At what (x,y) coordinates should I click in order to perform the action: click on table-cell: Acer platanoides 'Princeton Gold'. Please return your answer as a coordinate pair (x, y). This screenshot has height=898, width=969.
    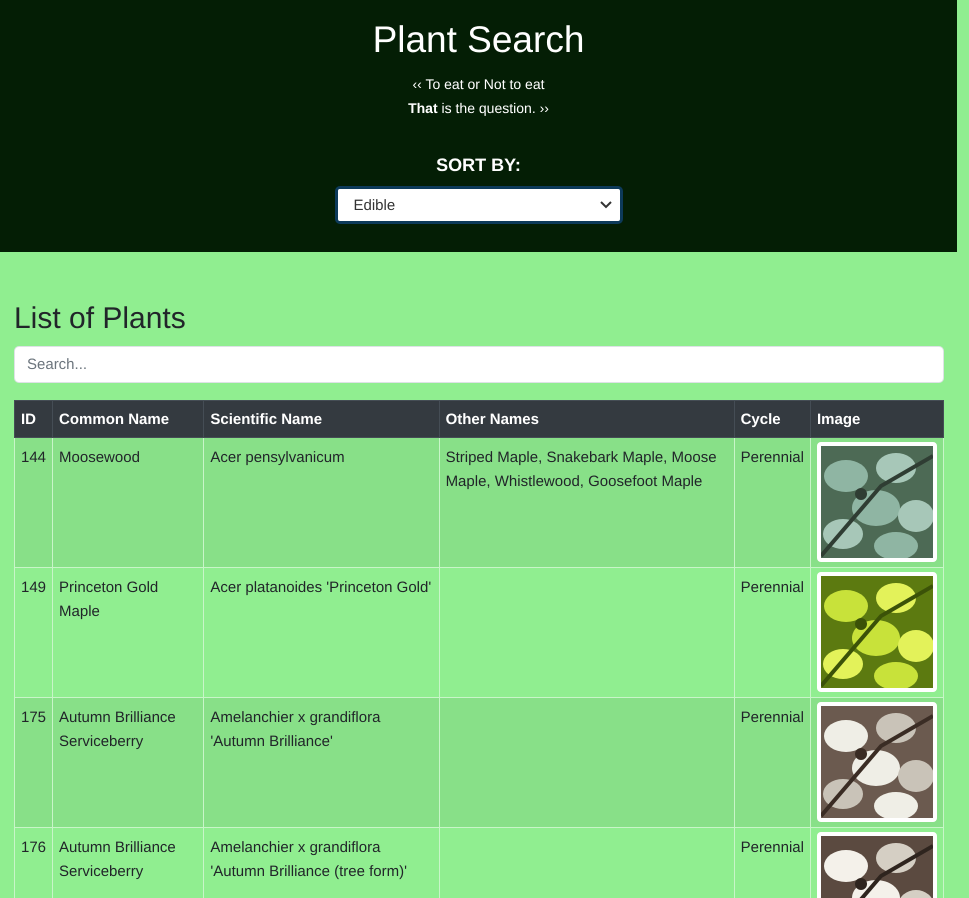
    Looking at the image, I should click on (322, 633).